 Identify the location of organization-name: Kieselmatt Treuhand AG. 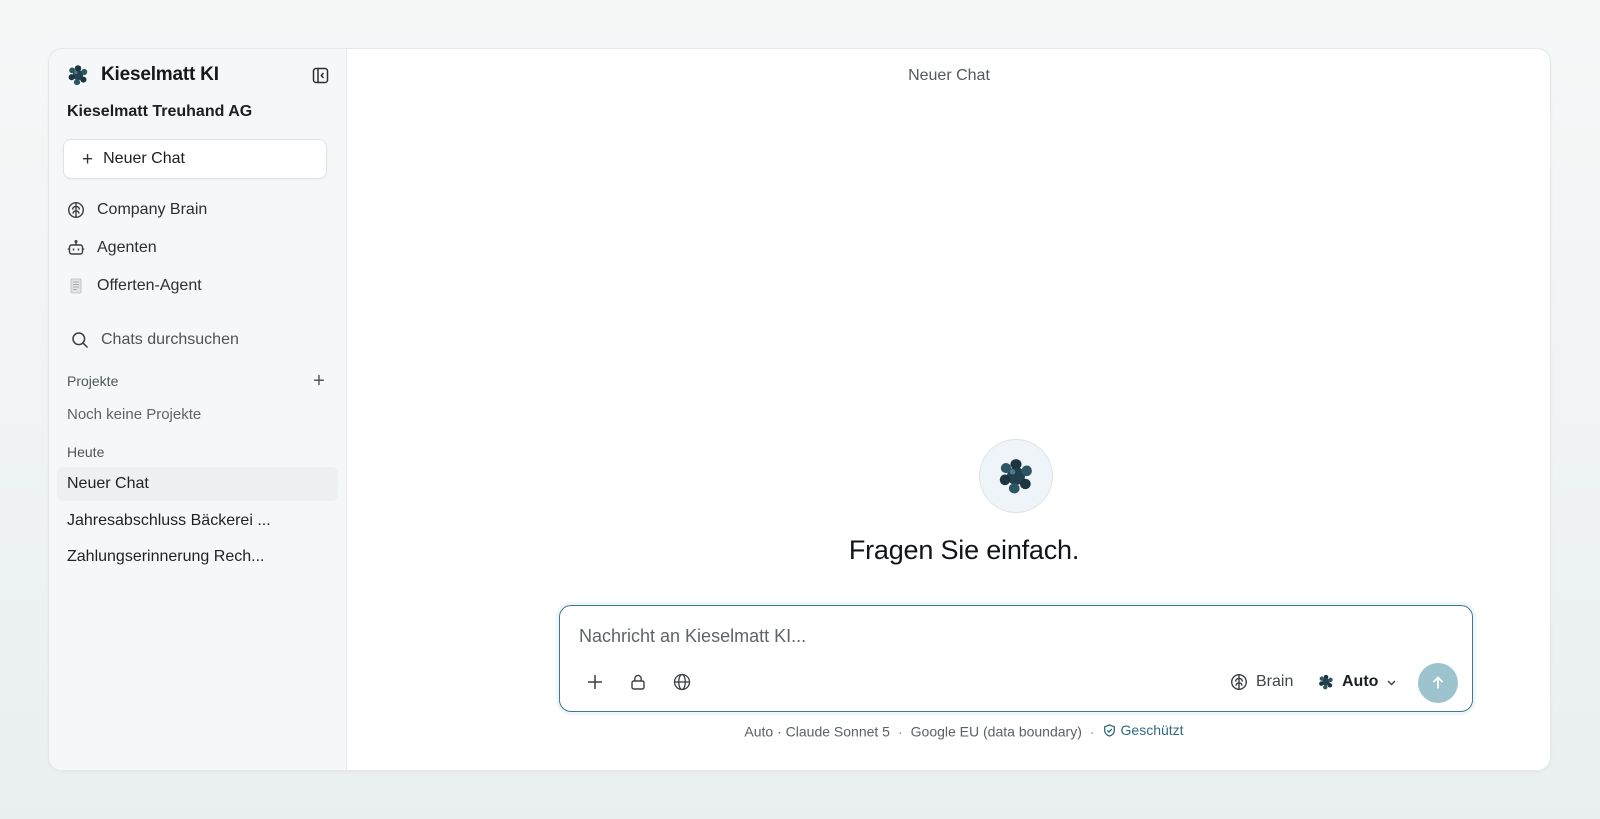
(160, 111).